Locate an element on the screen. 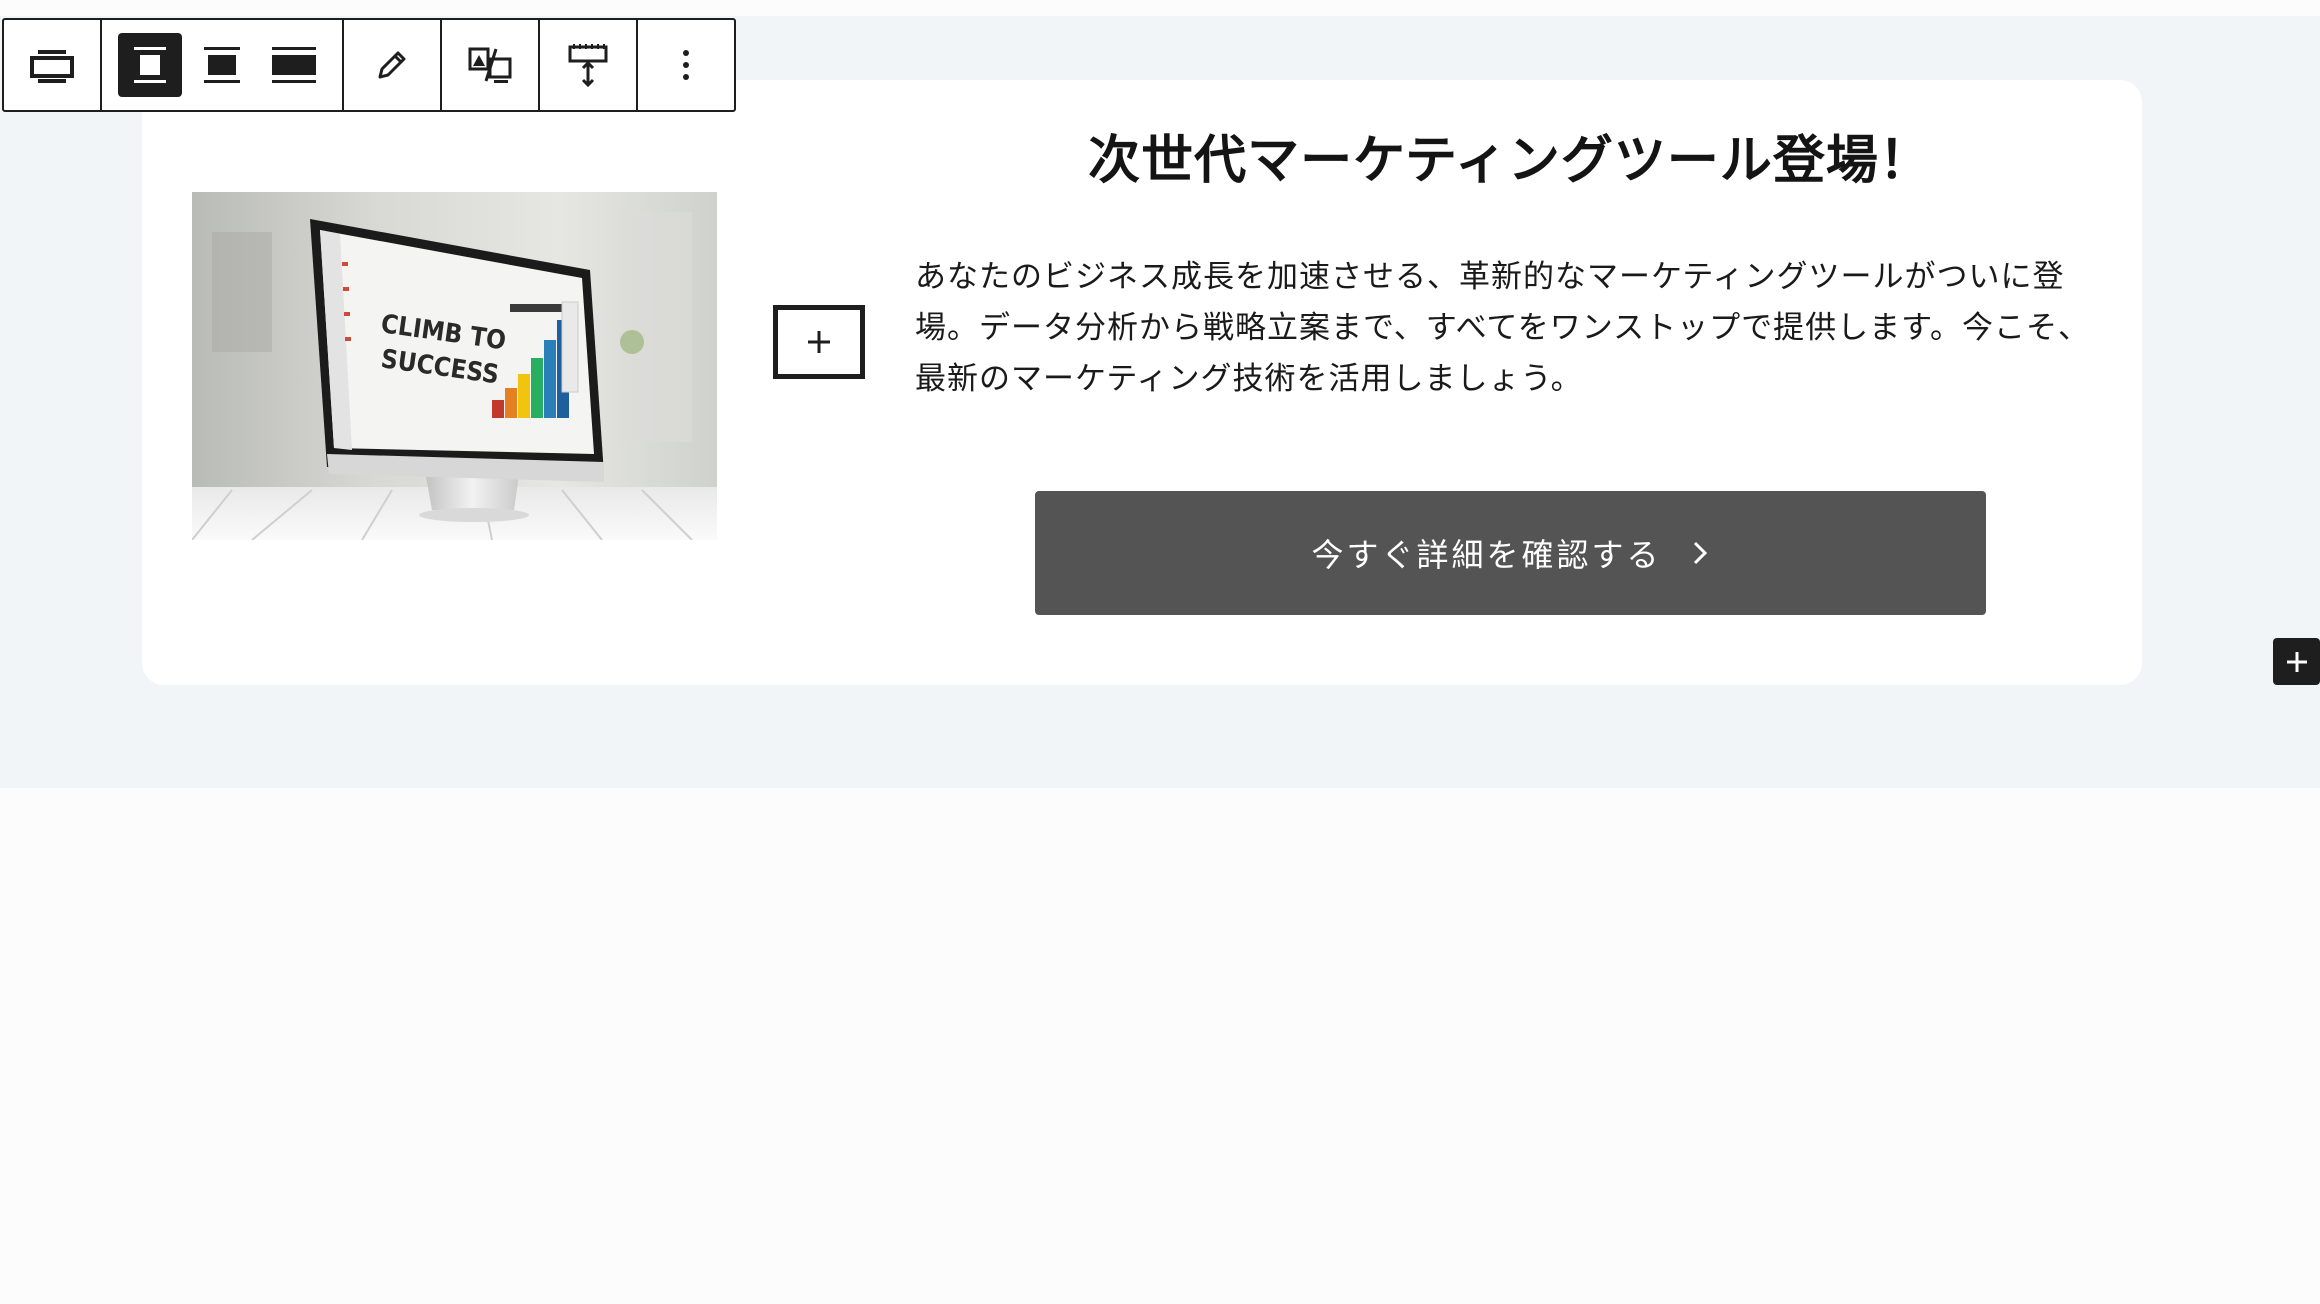  cta-label: 今すぐ詳細を確認する is located at coordinates (1486, 555).